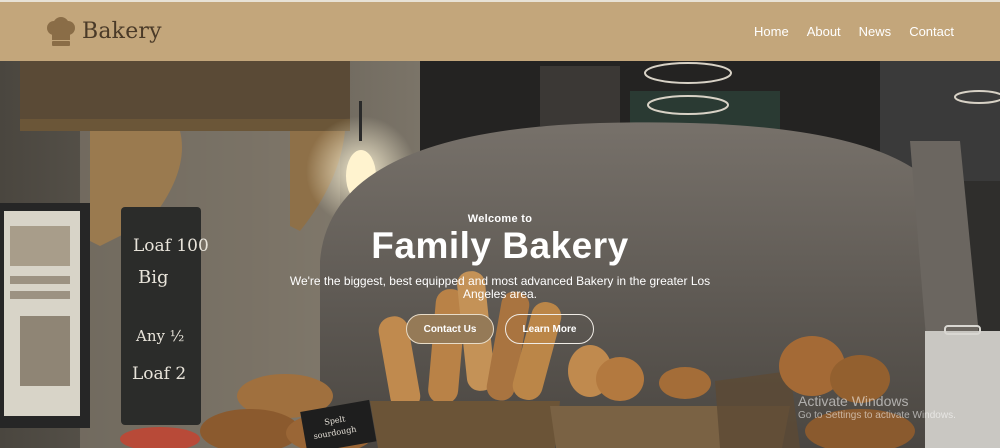 The width and height of the screenshot is (1000, 448). Describe the element at coordinates (931, 31) in the screenshot. I see `nav-contact: Contact` at that location.